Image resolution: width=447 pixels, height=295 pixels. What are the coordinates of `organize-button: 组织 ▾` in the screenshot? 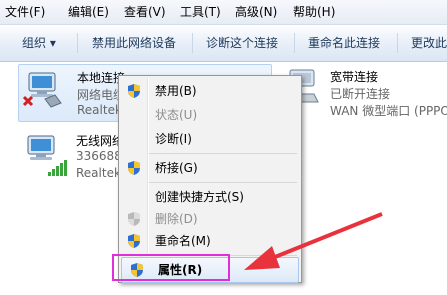 It's located at (39, 43).